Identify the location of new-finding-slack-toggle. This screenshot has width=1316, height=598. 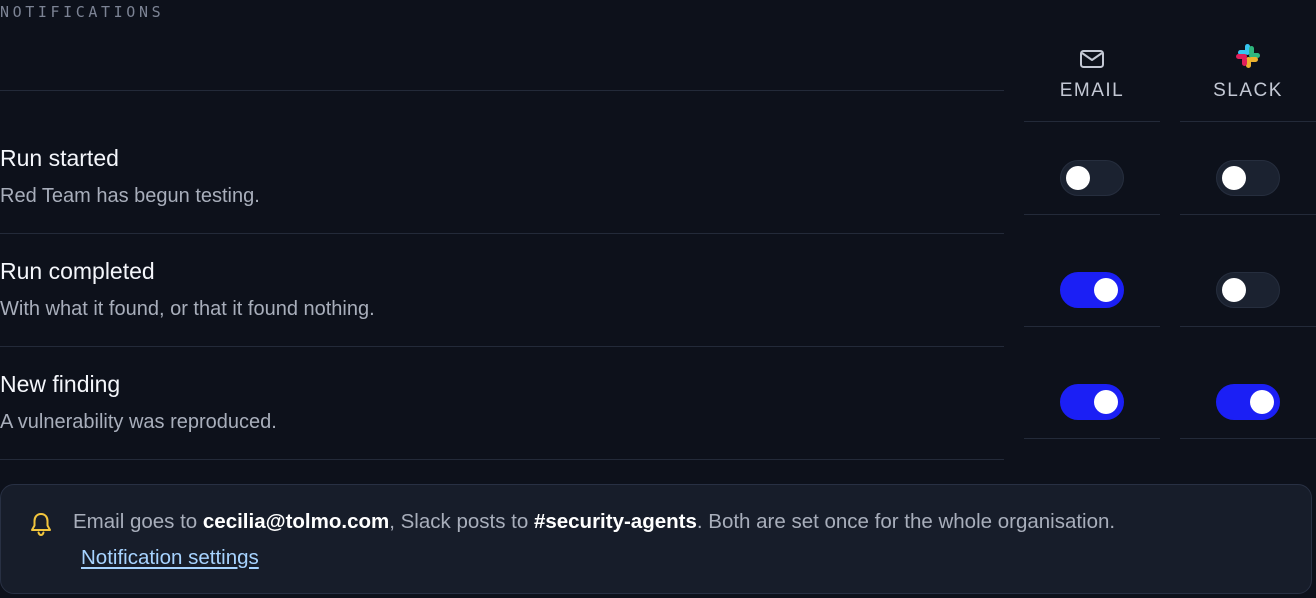
(1248, 402).